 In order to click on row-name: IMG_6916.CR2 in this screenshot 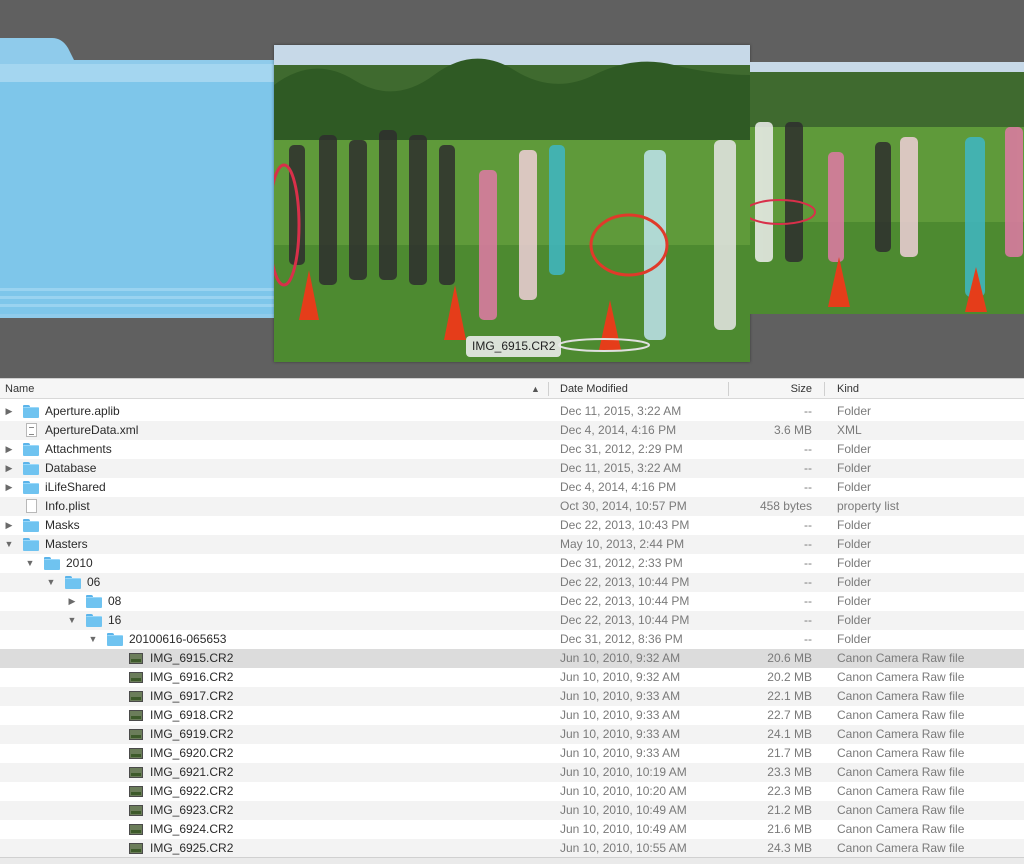, I will do `click(192, 677)`.